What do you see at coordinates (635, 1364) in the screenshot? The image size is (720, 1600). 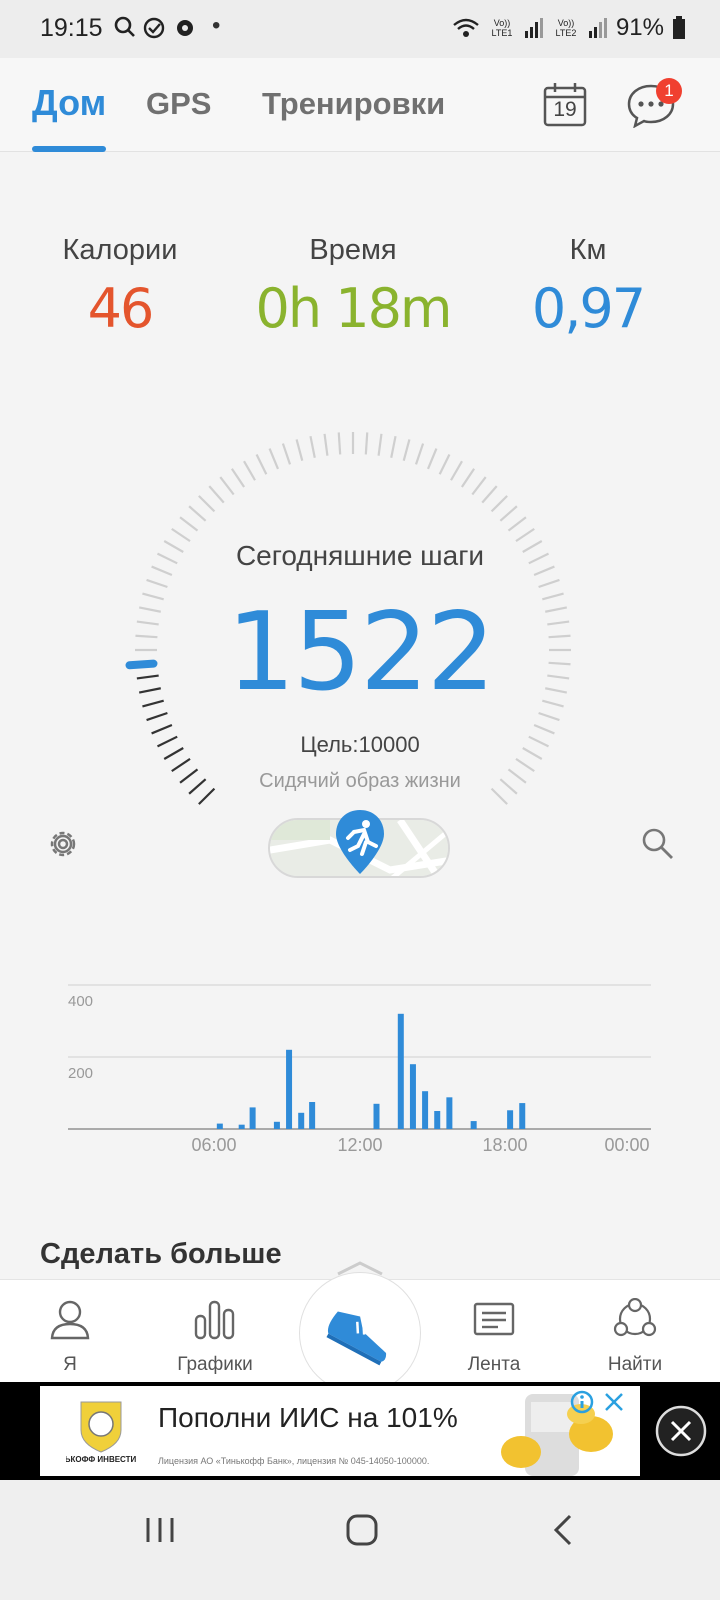 I see `nav-label-find: Найти` at bounding box center [635, 1364].